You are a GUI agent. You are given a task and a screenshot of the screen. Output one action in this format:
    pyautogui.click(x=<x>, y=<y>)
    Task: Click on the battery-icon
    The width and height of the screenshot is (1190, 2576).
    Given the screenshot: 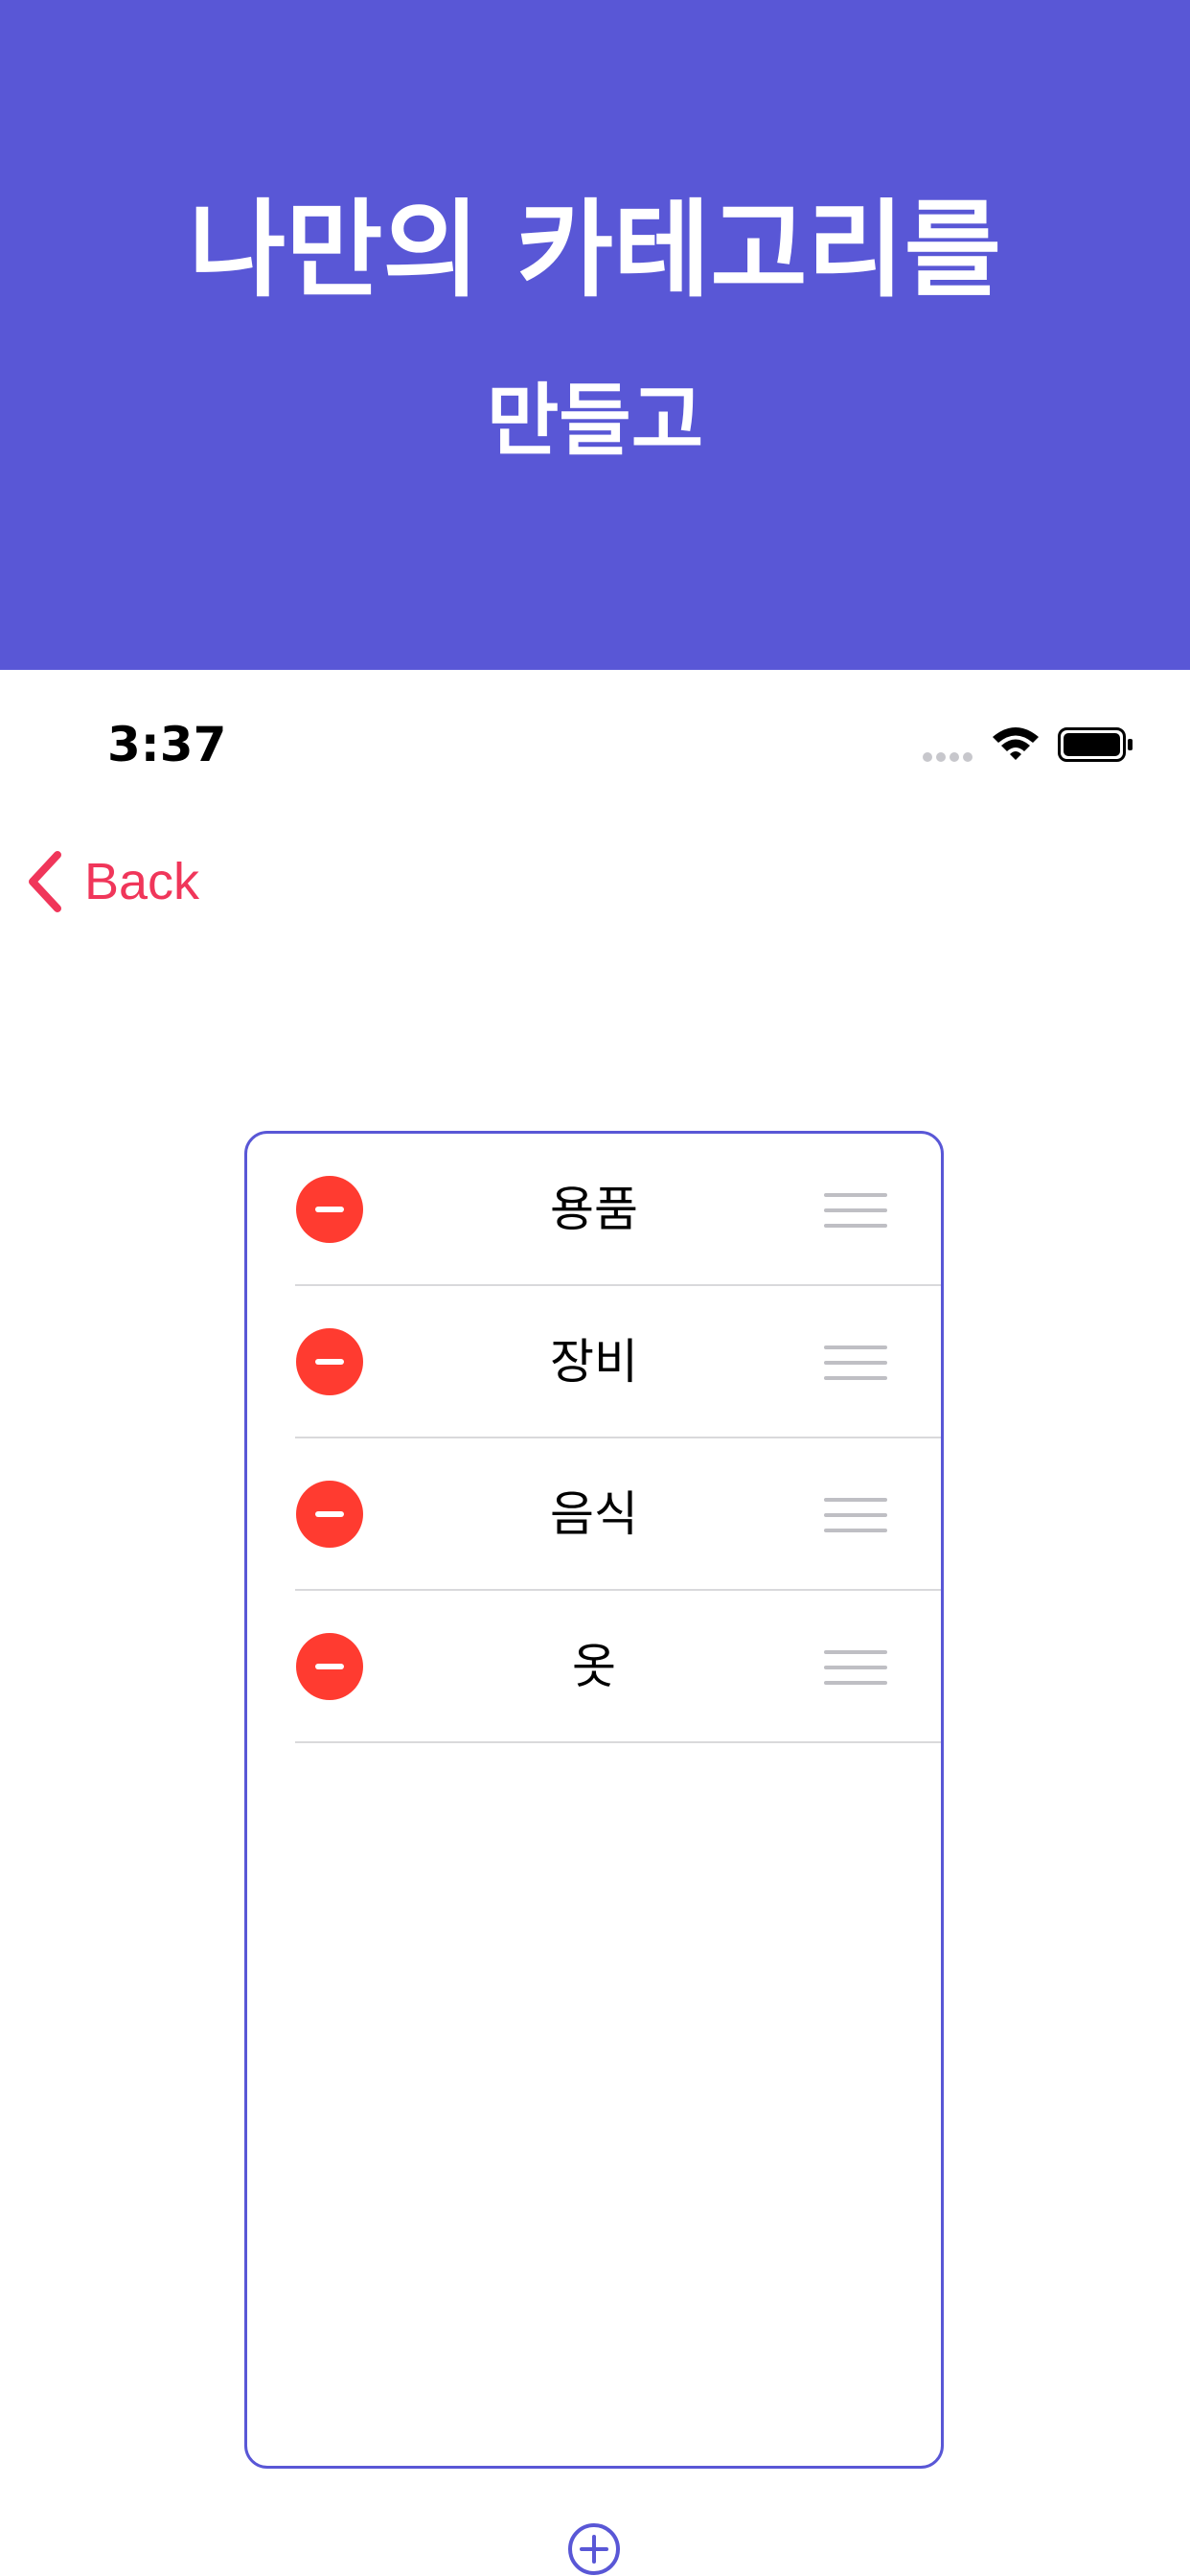 What is the action you would take?
    pyautogui.click(x=1096, y=744)
    